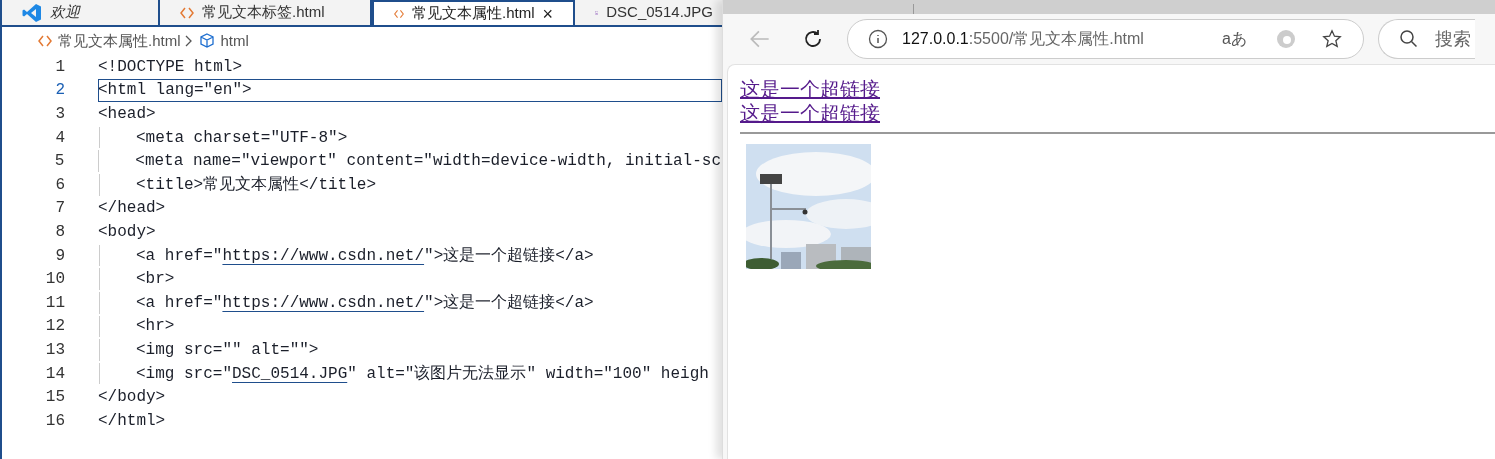 The height and width of the screenshot is (459, 1495). Describe the element at coordinates (223, 41) in the screenshot. I see `breadcrumb-item: html` at that location.